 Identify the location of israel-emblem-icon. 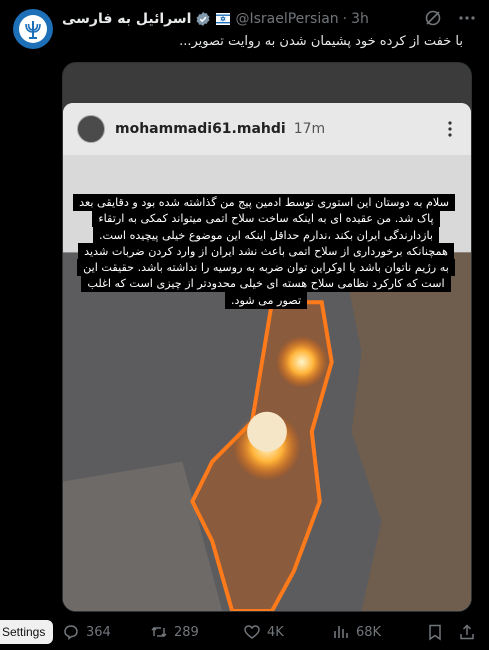
(33, 29).